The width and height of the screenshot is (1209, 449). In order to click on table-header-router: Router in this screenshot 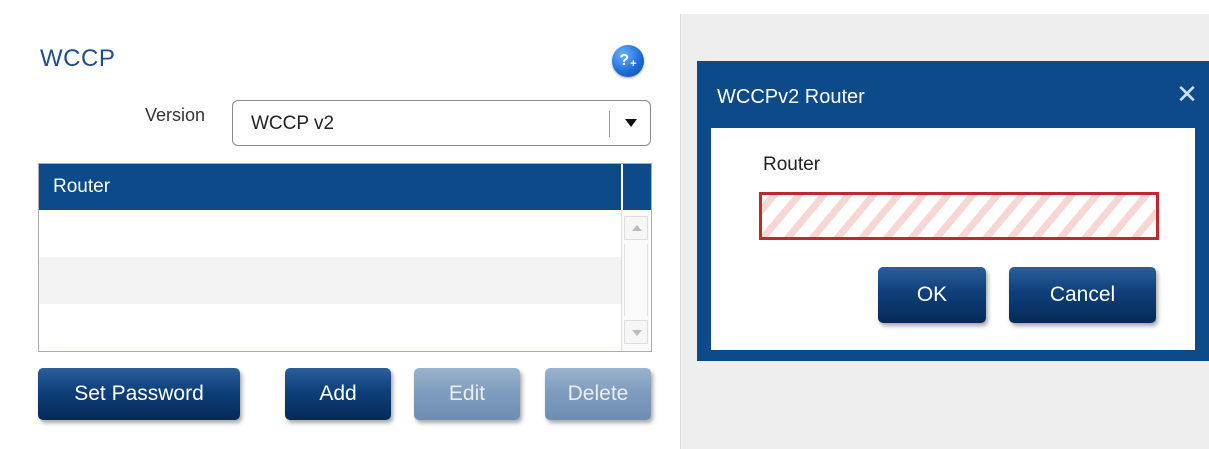, I will do `click(330, 187)`.